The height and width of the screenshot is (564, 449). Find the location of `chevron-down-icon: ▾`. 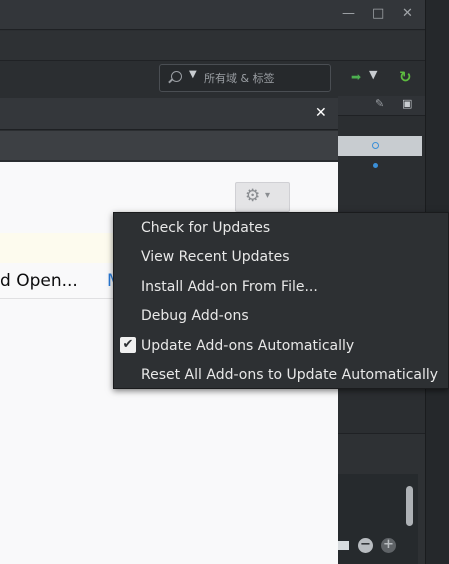

chevron-down-icon: ▾ is located at coordinates (268, 195).